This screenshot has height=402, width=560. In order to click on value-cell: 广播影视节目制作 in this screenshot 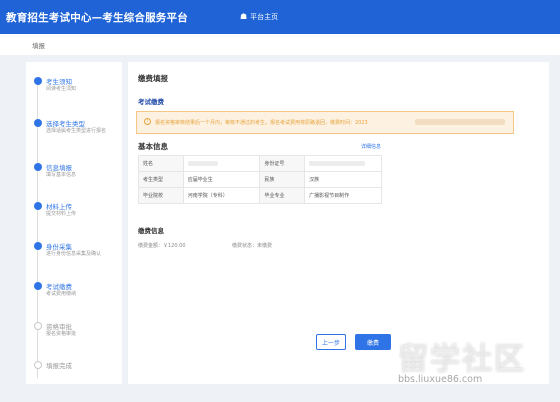, I will do `click(343, 195)`.